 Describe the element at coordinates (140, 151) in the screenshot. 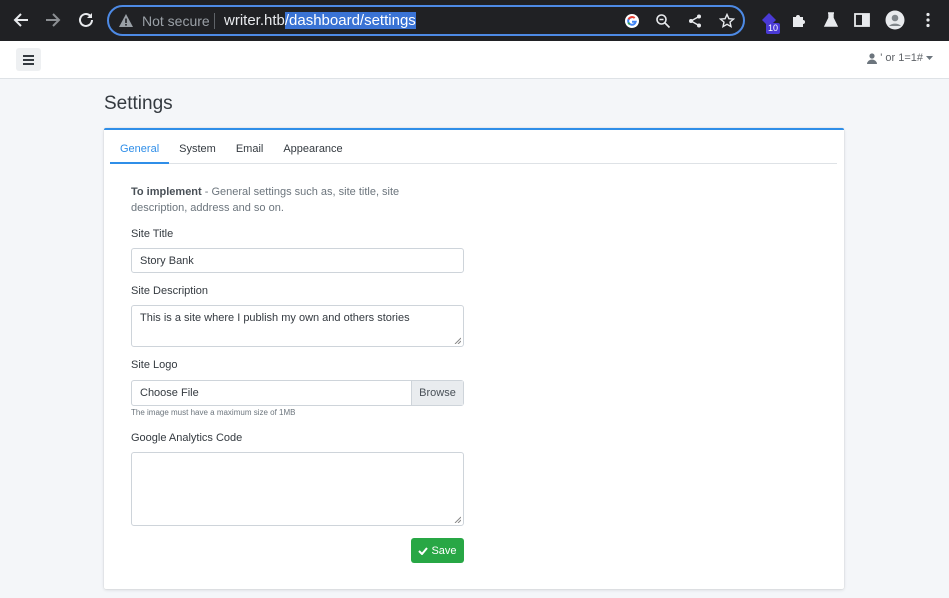

I see `tab-general: General` at that location.